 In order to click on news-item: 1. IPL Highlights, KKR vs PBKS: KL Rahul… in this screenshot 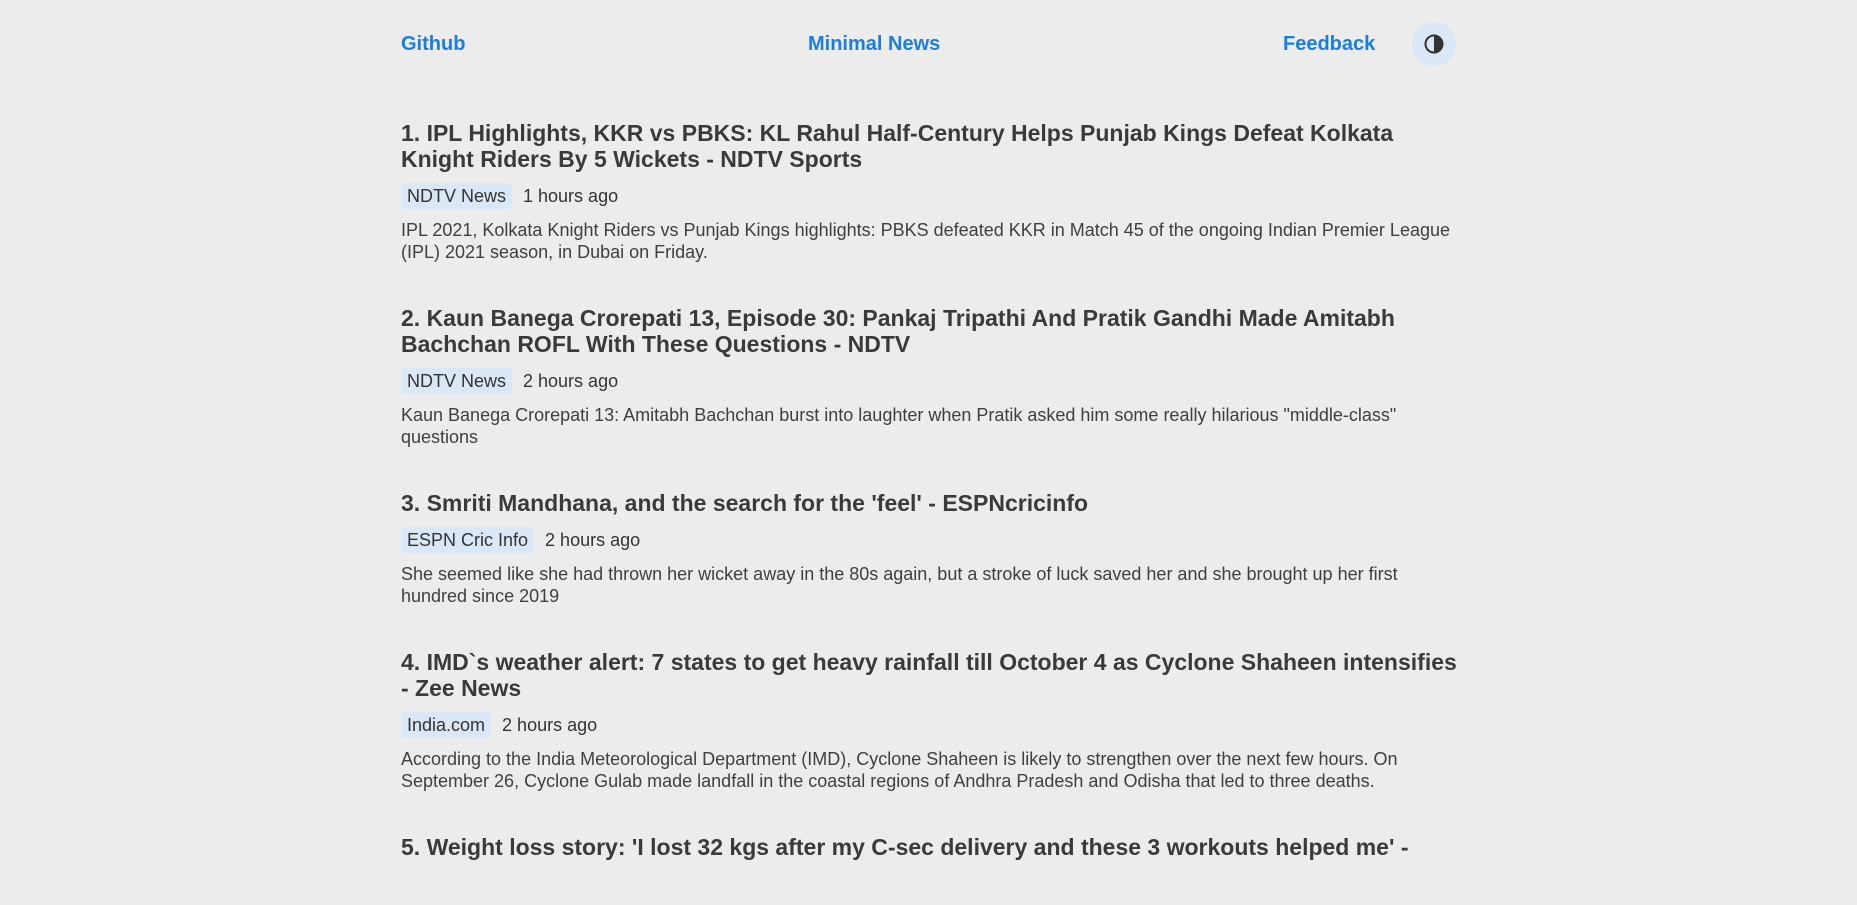, I will do `click(929, 191)`.